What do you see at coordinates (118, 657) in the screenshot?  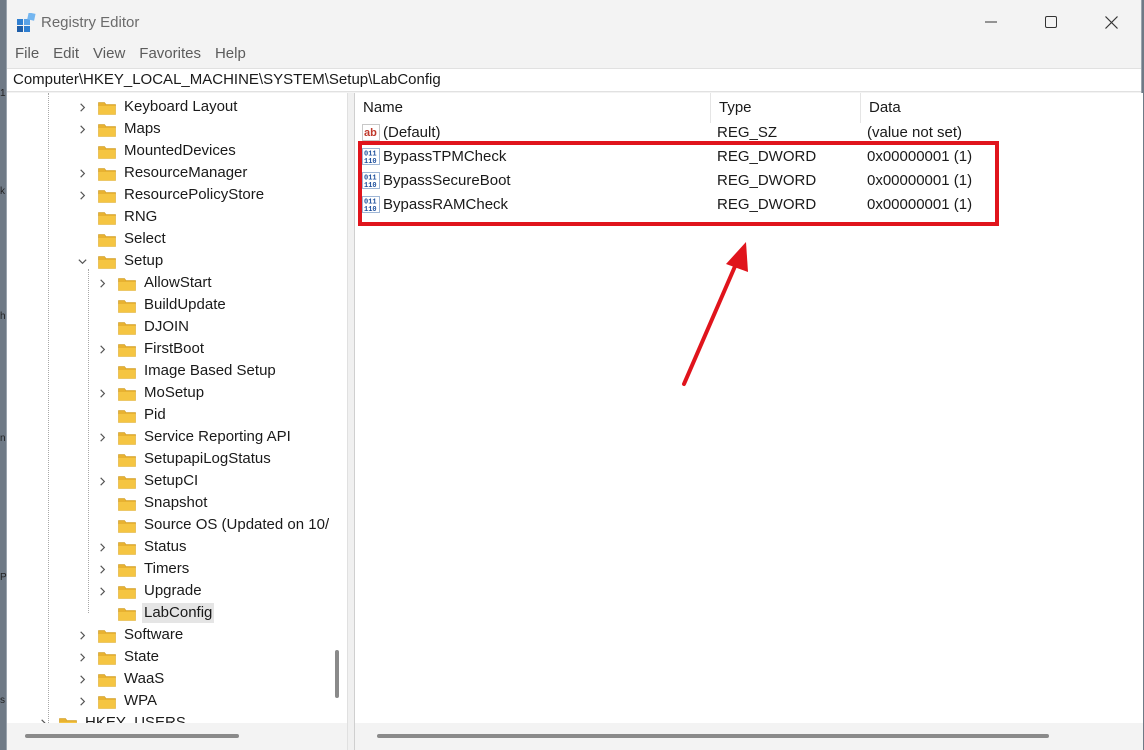 I see `tree-item: State` at bounding box center [118, 657].